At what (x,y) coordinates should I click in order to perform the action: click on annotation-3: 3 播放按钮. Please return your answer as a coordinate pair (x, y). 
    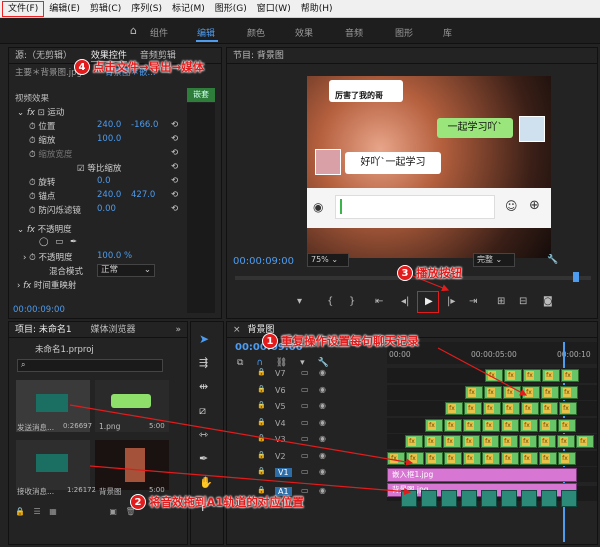
    Looking at the image, I should click on (429, 273).